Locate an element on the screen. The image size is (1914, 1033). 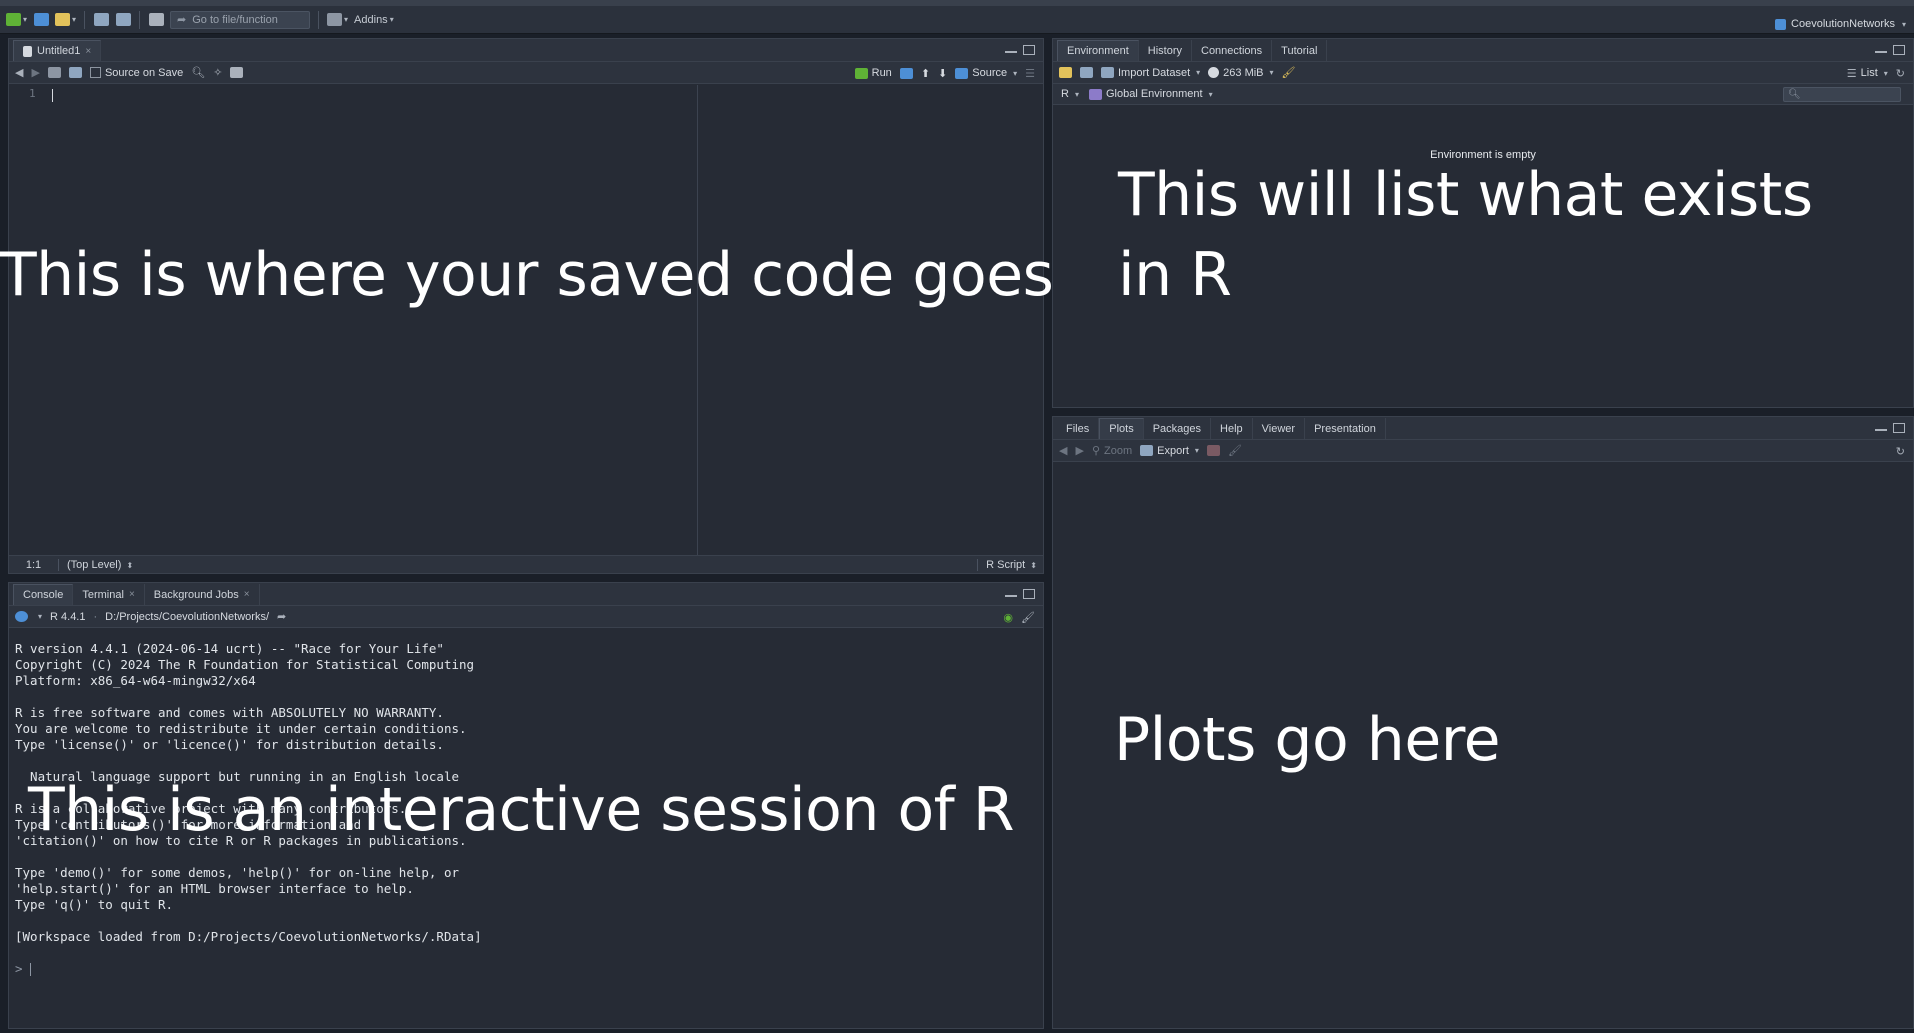
status-ok-icon: ◉ is located at coordinates (1008, 617).